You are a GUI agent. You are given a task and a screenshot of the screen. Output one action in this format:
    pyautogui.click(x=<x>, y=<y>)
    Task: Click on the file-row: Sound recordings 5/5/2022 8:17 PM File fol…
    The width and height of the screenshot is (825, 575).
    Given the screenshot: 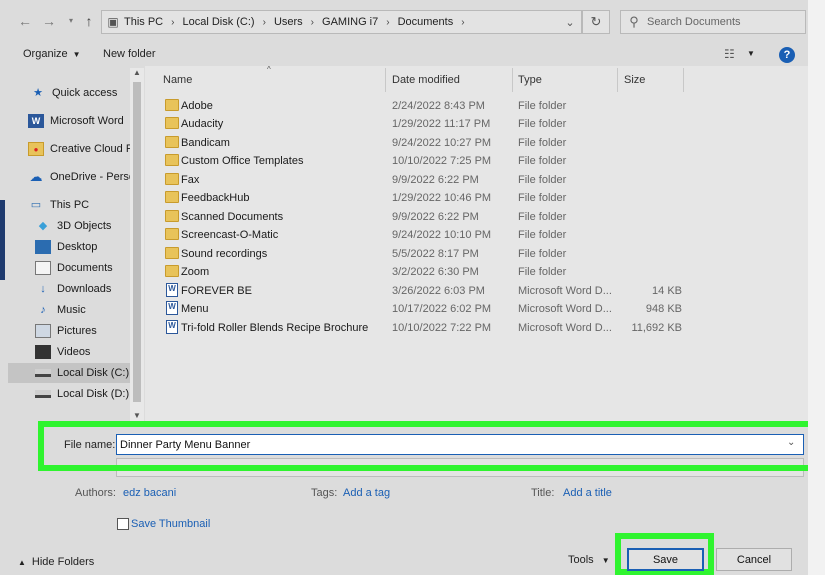 What is the action you would take?
    pyautogui.click(x=476, y=254)
    